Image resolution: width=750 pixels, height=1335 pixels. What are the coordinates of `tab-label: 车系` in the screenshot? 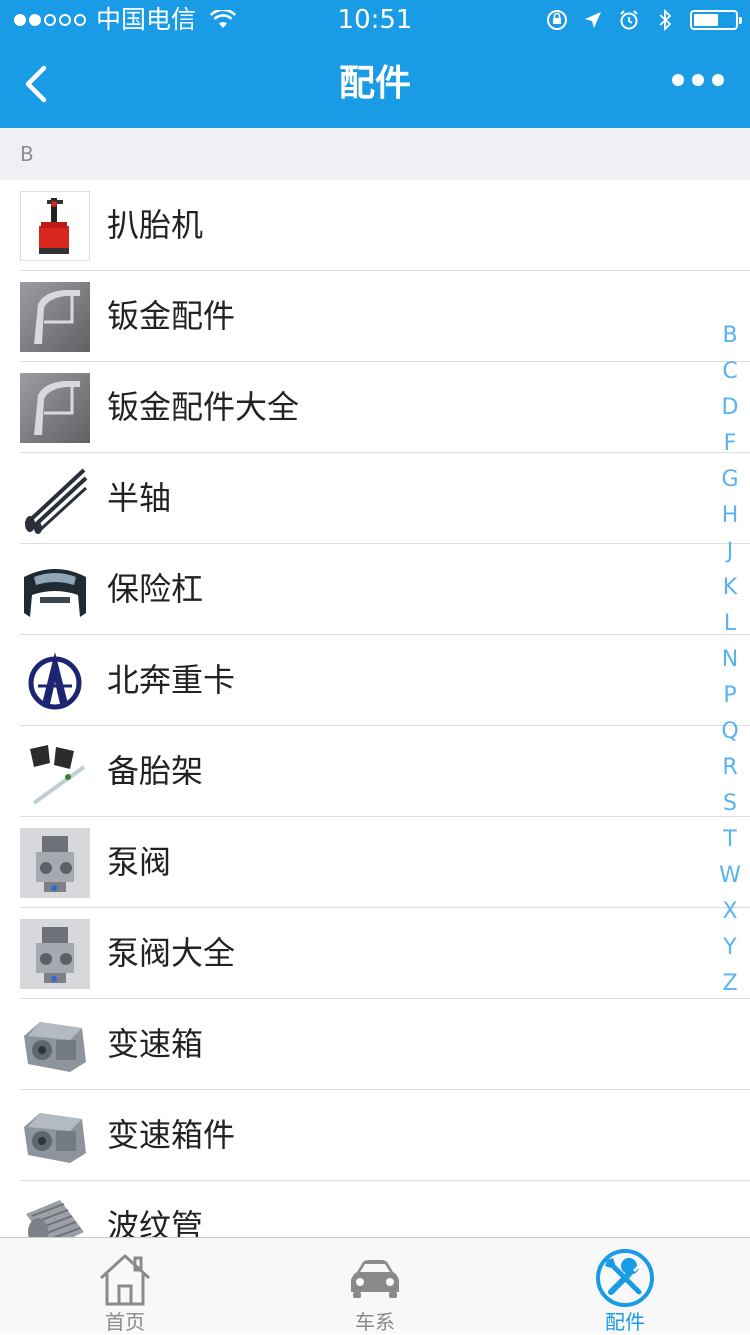 It's located at (375, 1322).